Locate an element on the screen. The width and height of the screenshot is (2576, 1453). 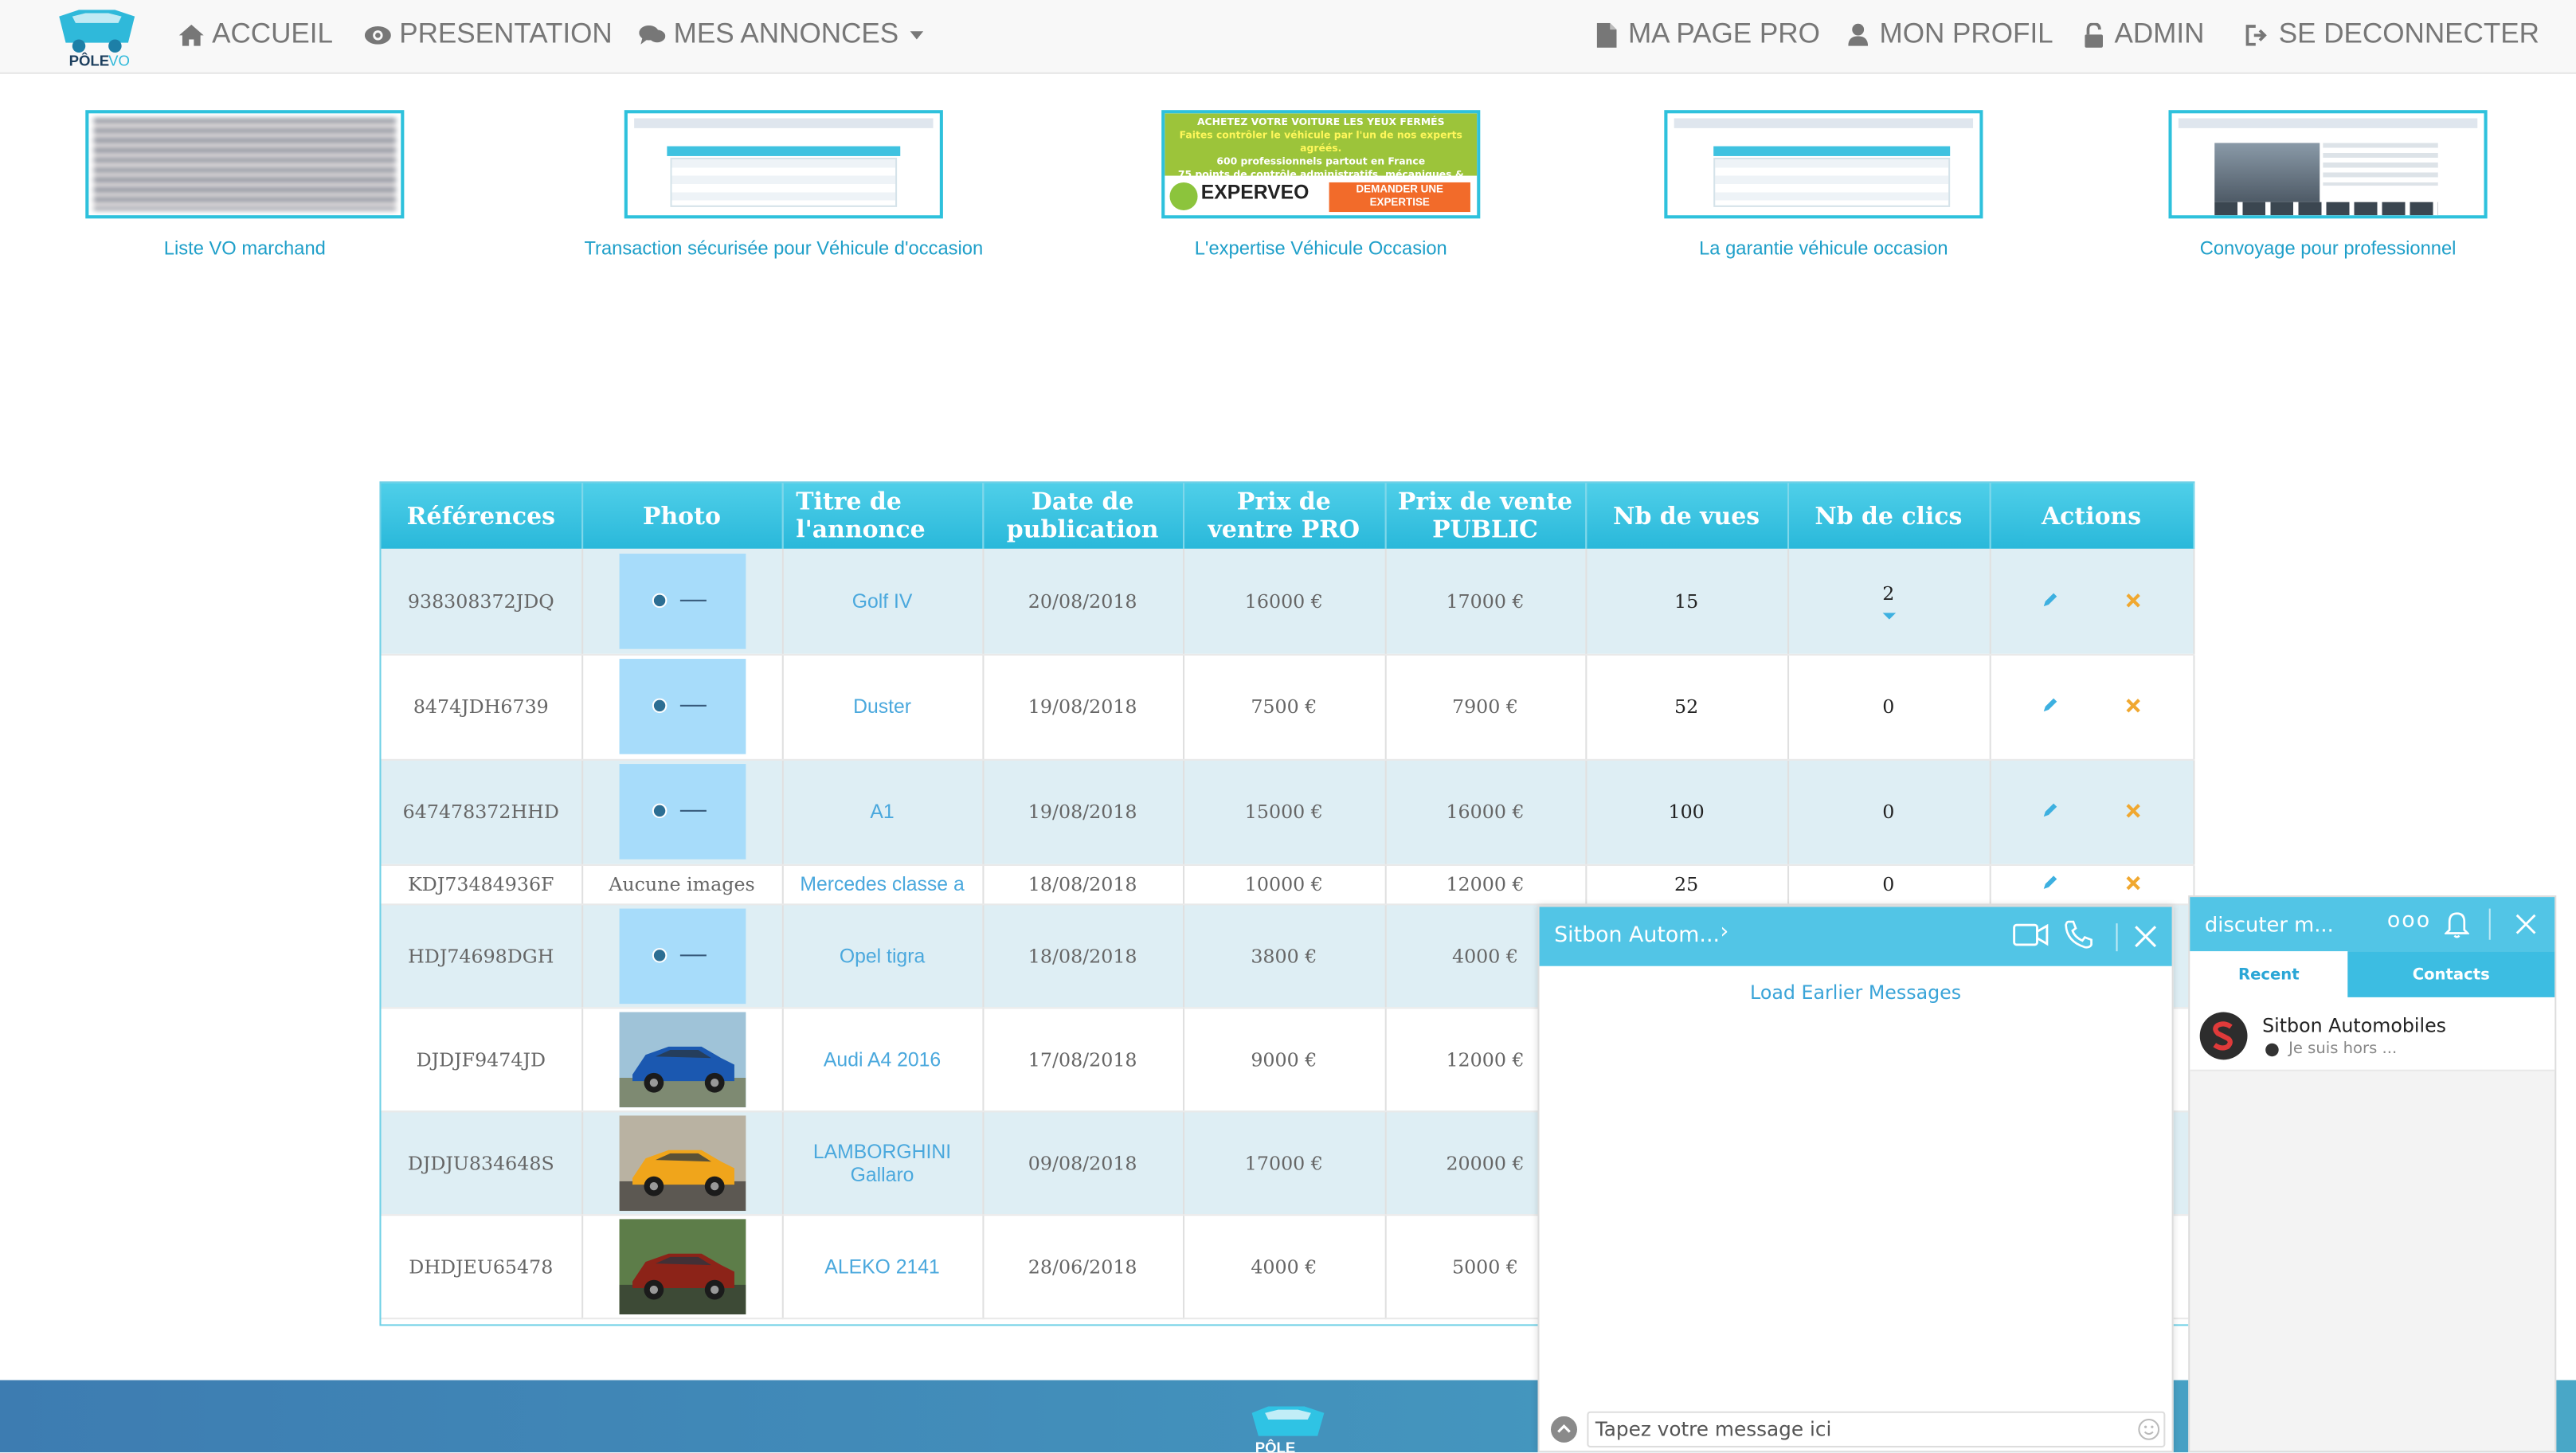
phone-icon is located at coordinates (2078, 938).